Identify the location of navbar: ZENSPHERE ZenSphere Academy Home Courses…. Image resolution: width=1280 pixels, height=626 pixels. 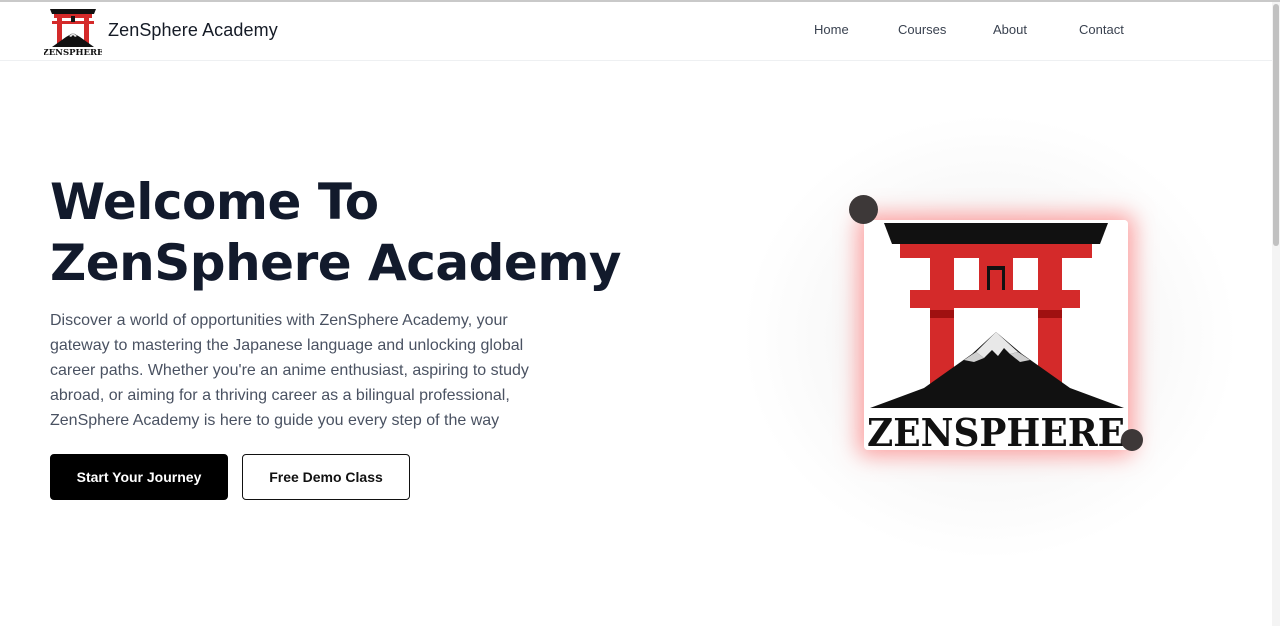
(636, 31).